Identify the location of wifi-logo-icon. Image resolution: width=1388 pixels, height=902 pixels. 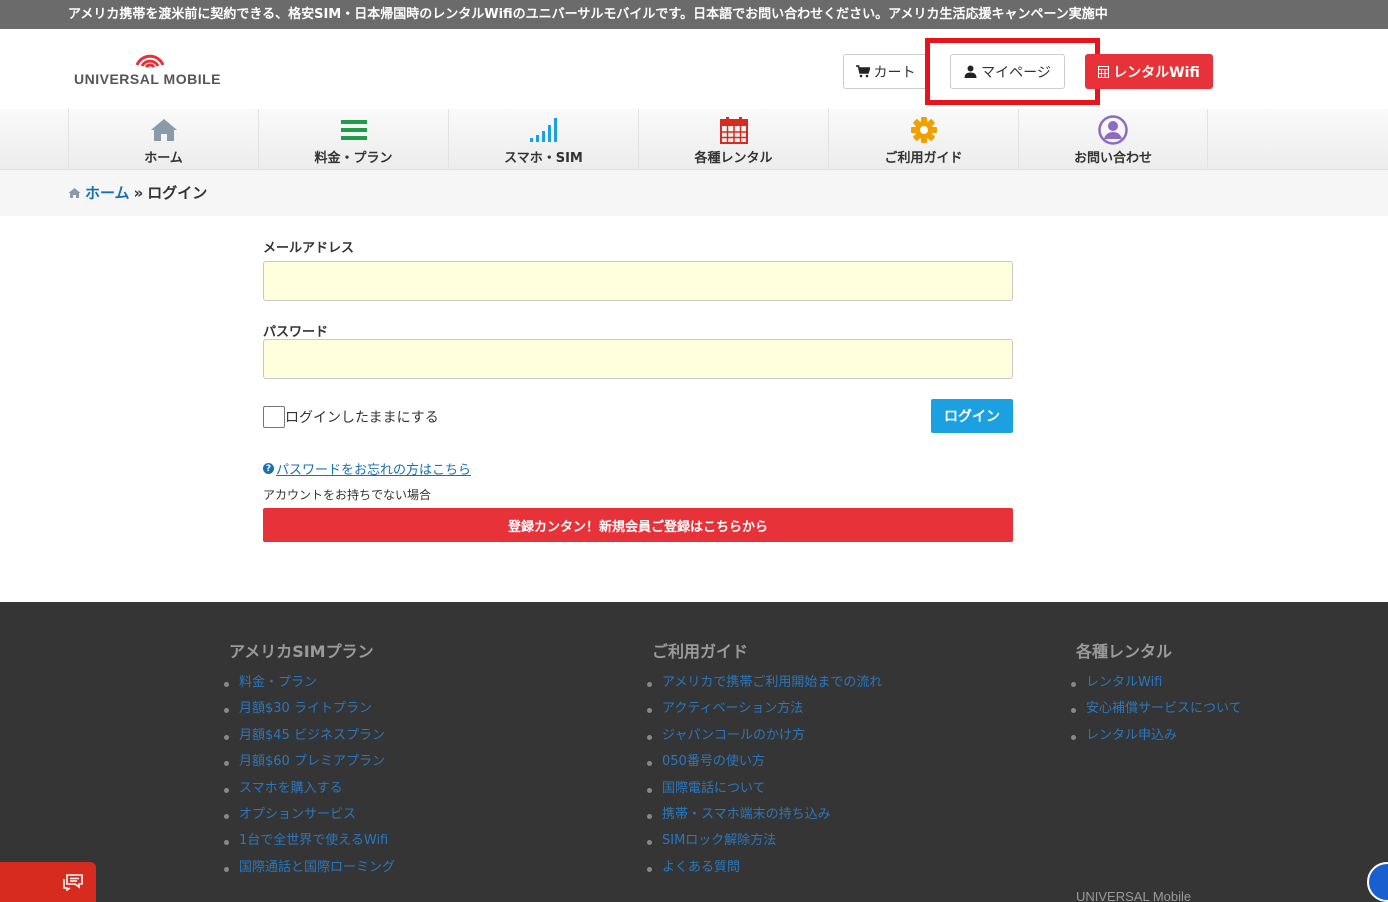
(150, 61).